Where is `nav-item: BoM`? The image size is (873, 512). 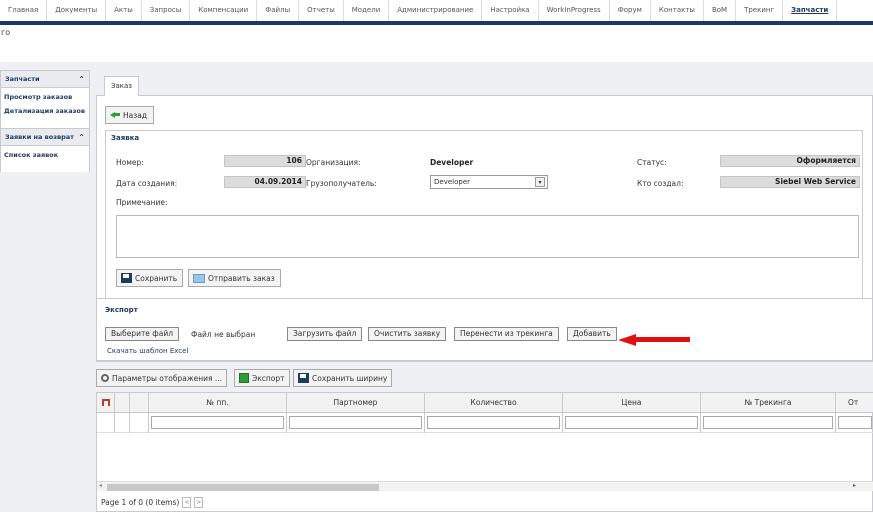
nav-item: BoM is located at coordinates (720, 10).